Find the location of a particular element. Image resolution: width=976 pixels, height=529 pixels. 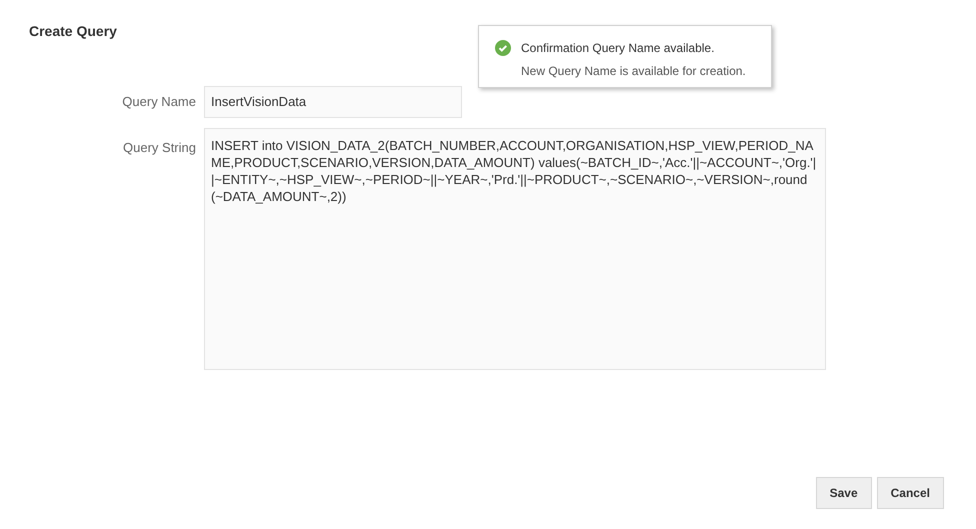

page-title: Create Query is located at coordinates (73, 31).